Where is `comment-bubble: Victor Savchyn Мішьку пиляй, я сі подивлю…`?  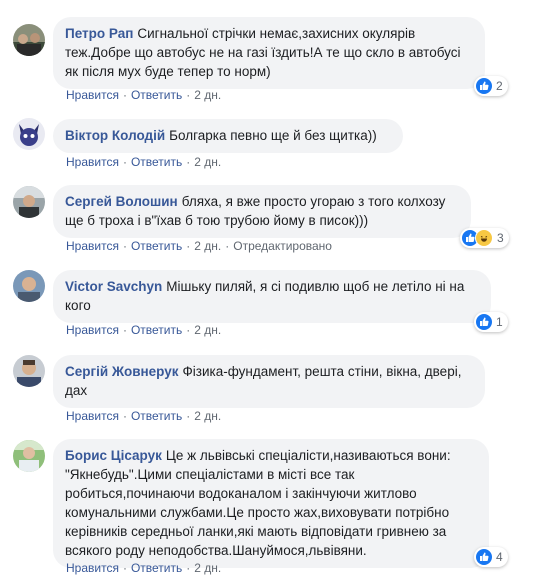 comment-bubble: Victor Savchyn Мішьку пиляй, я сі подивлю… is located at coordinates (272, 296).